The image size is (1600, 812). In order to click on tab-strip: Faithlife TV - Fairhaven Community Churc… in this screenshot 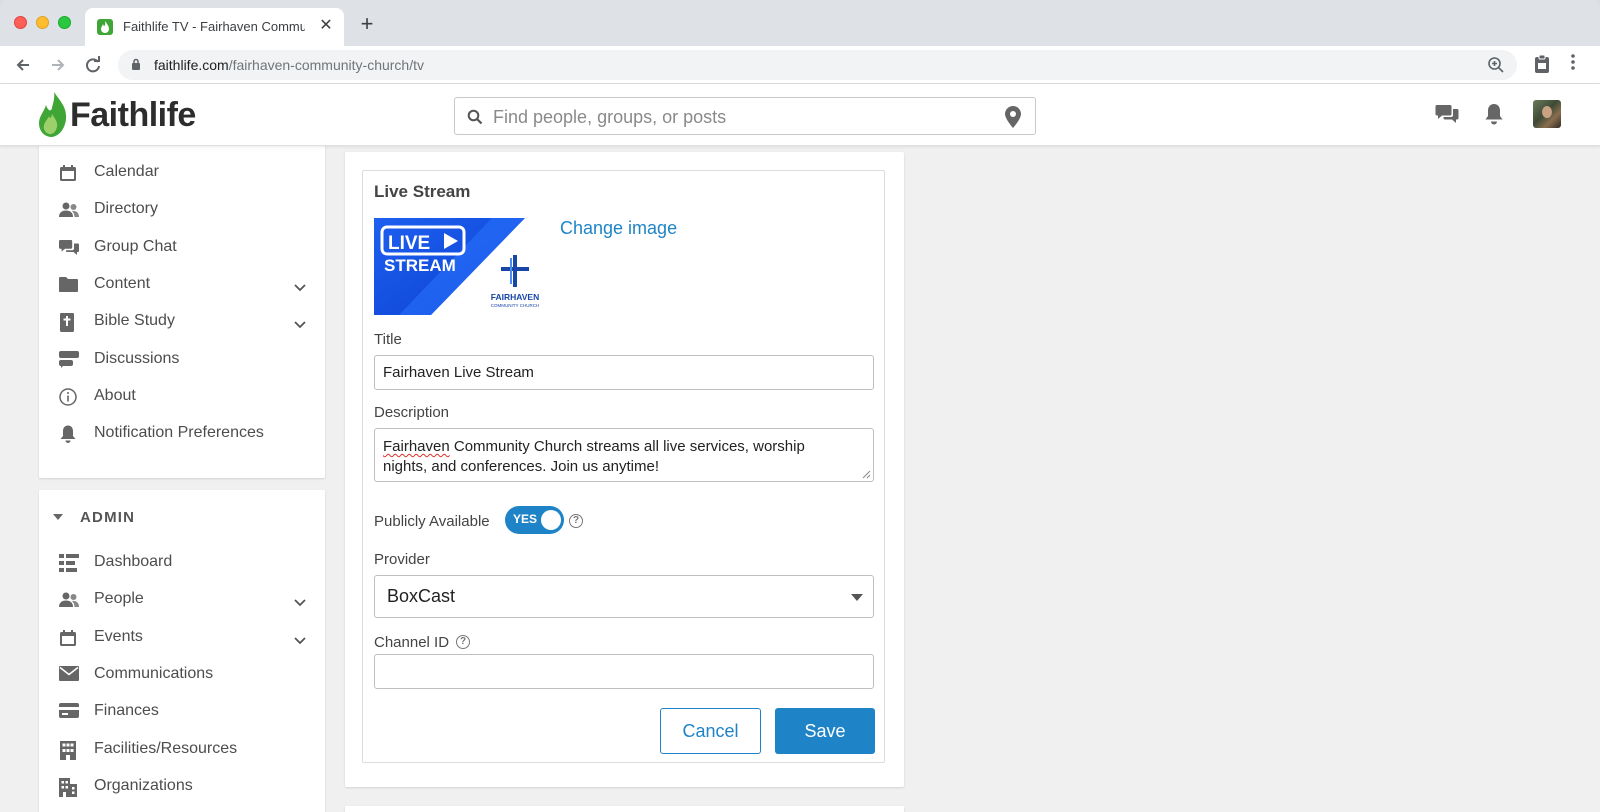, I will do `click(800, 23)`.